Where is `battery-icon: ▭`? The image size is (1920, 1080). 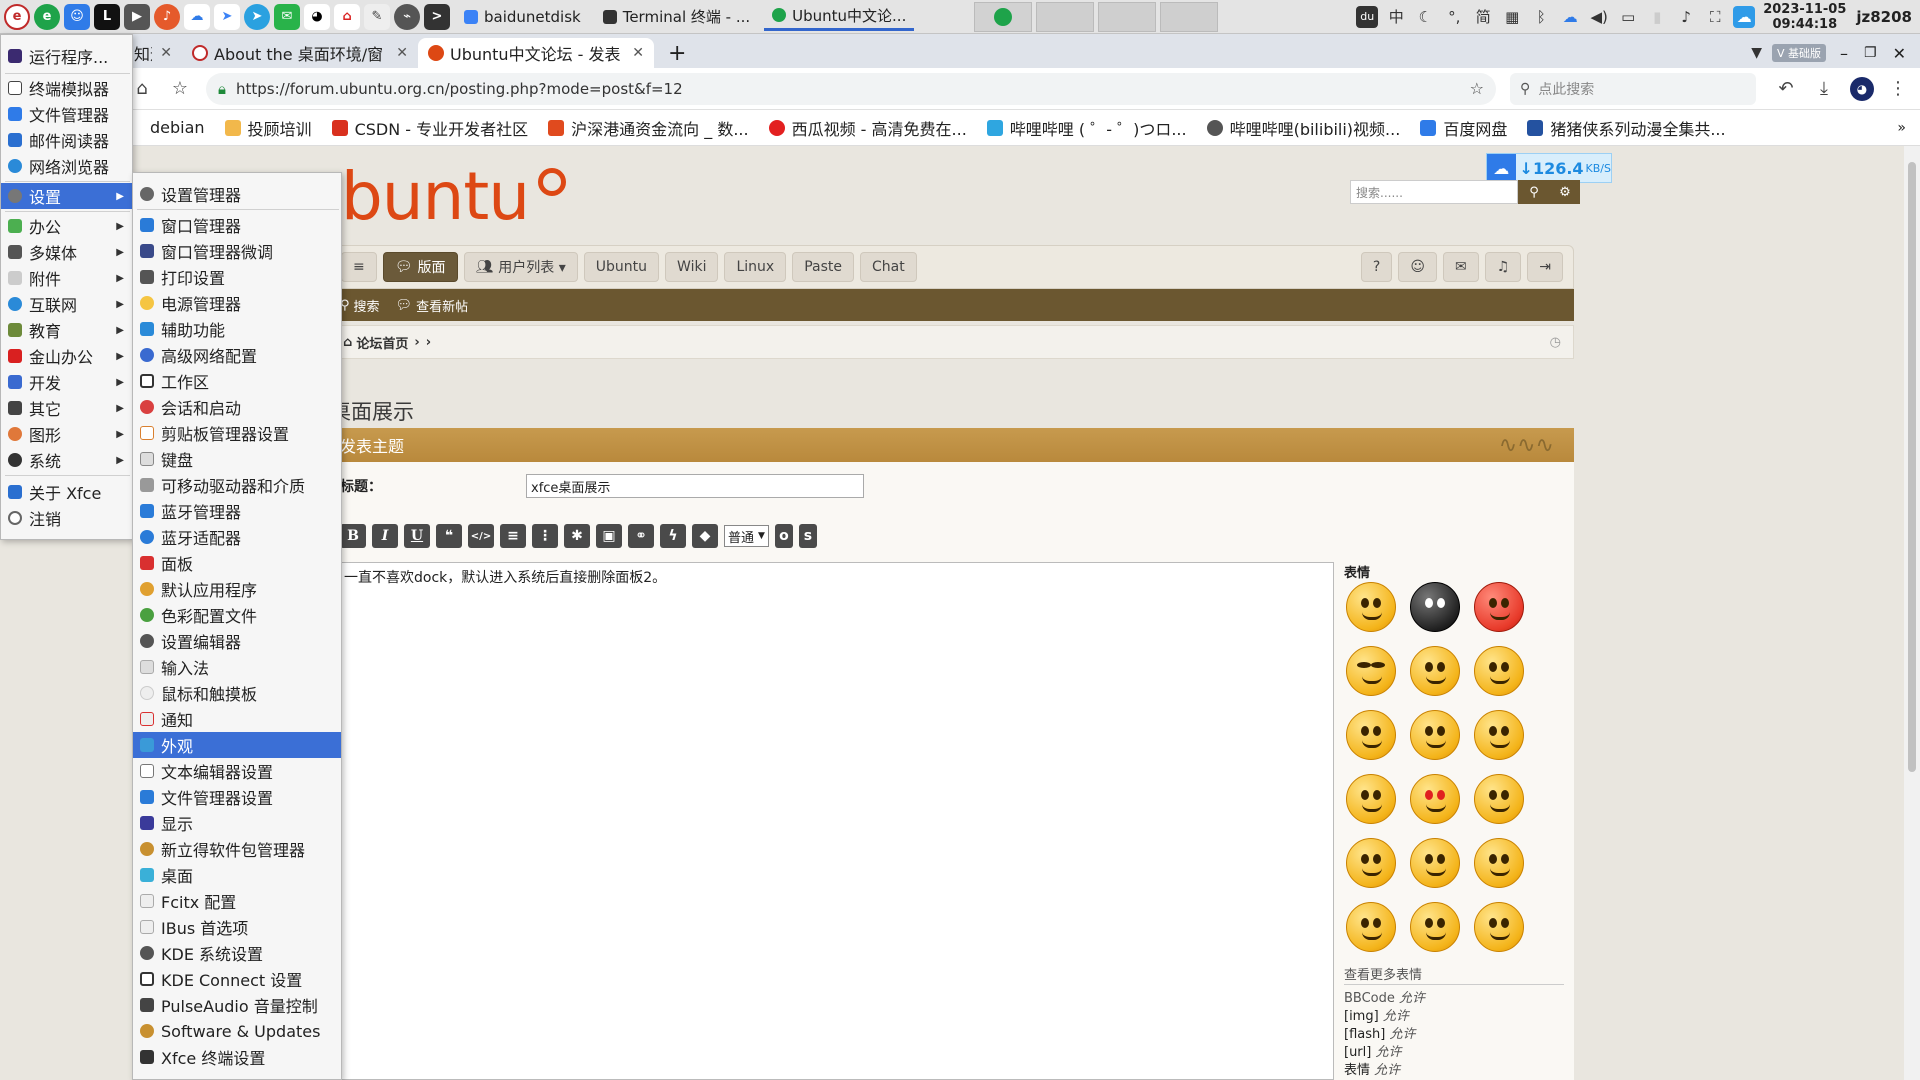
battery-icon: ▭ is located at coordinates (1628, 17).